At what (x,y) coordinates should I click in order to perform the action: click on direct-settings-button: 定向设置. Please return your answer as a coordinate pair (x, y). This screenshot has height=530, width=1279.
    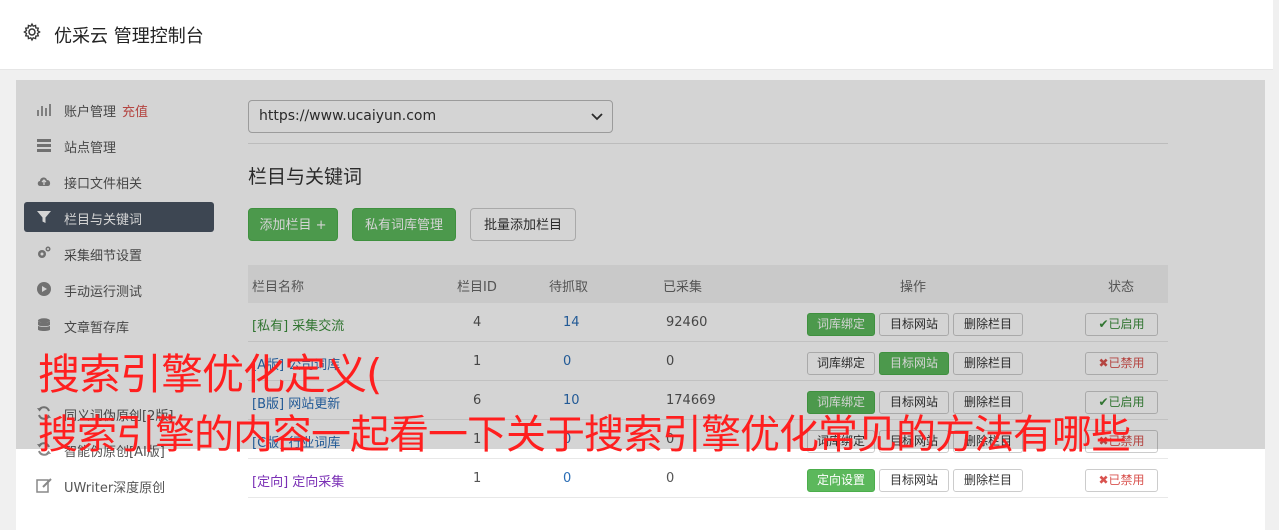
    Looking at the image, I should click on (841, 480).